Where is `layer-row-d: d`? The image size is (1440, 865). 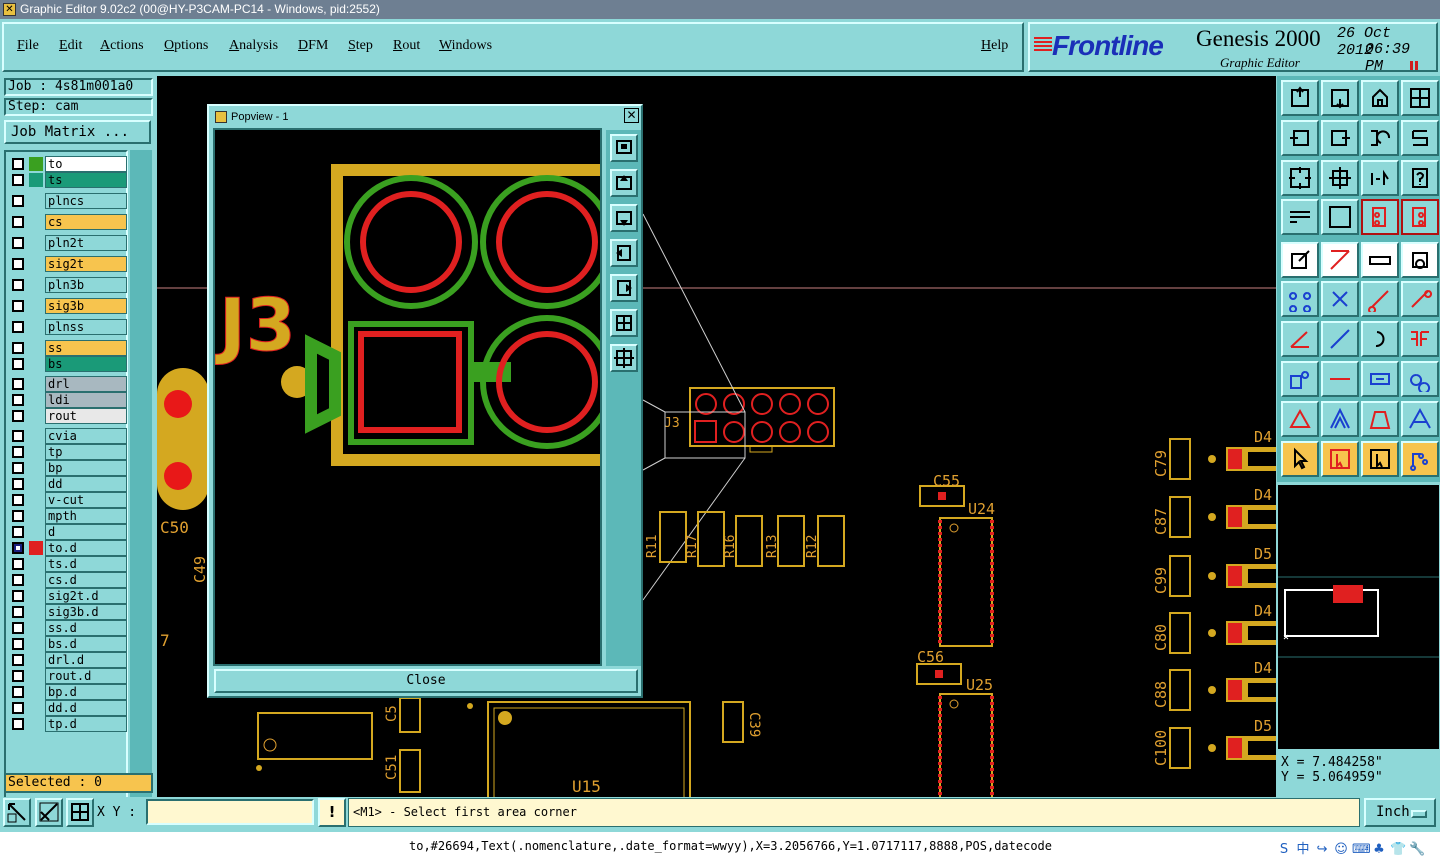 layer-row-d: d is located at coordinates (68, 532).